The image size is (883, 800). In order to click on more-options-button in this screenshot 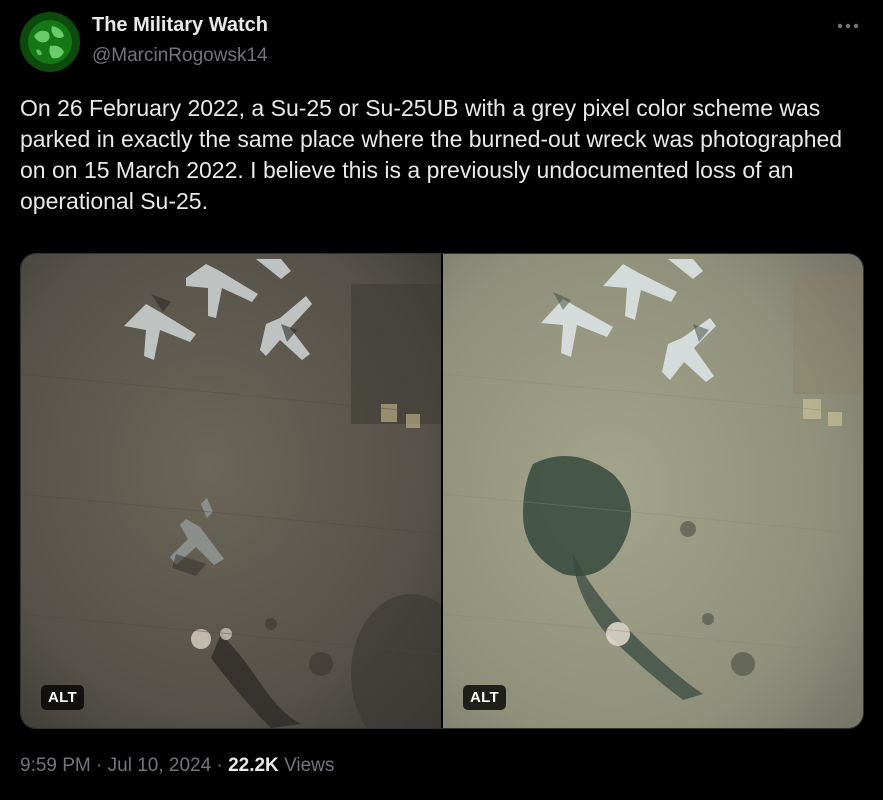, I will do `click(848, 26)`.